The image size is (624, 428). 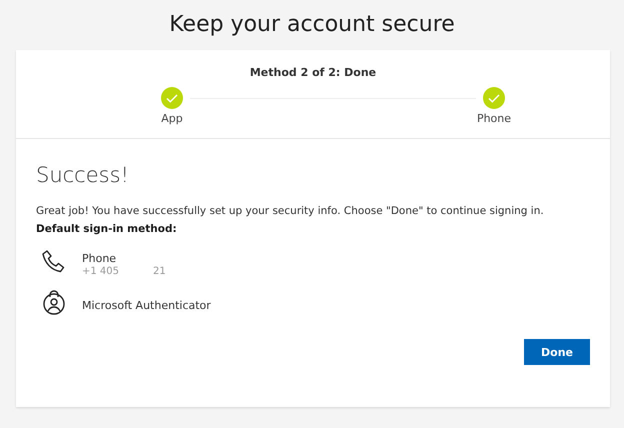 I want to click on method-name: Phone, so click(x=99, y=258).